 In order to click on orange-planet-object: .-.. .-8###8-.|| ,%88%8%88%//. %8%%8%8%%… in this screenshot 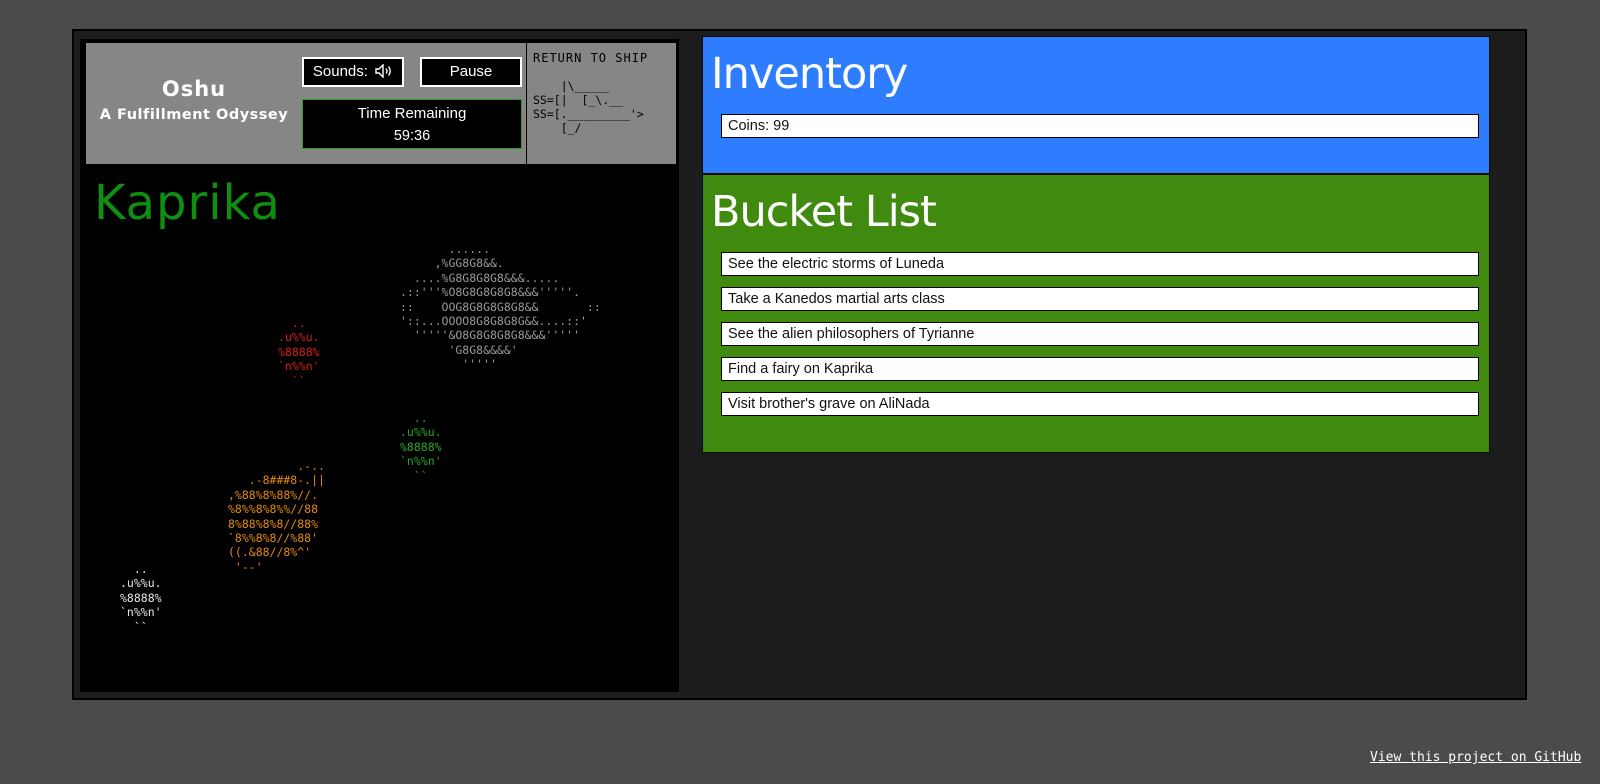, I will do `click(276, 516)`.